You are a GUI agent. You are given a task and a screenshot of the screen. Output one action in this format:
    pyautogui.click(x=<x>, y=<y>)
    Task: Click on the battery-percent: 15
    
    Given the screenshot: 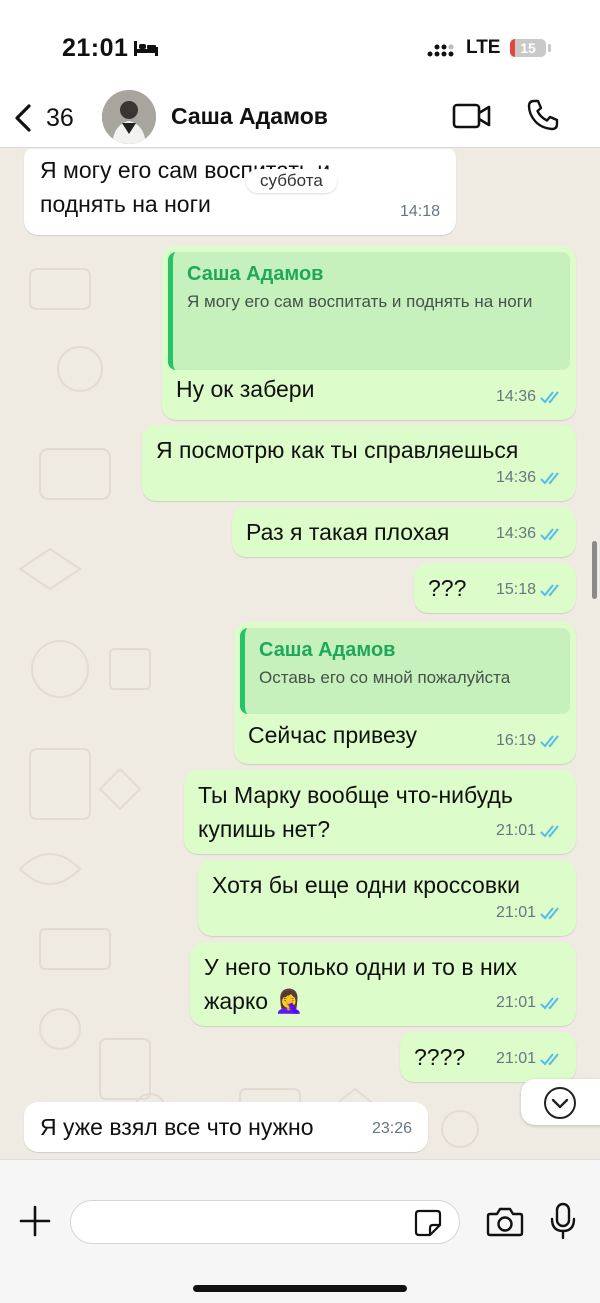 What is the action you would take?
    pyautogui.click(x=528, y=48)
    